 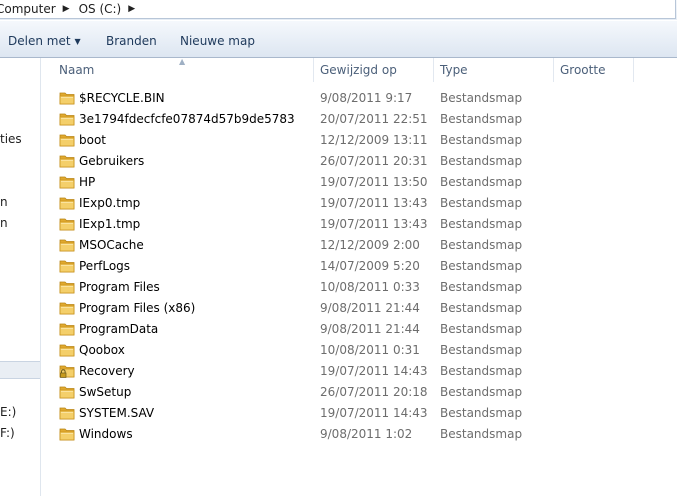 I want to click on file-row: Program Files 10/08/2011 0:33 Bestandsmap, so click(x=359, y=287).